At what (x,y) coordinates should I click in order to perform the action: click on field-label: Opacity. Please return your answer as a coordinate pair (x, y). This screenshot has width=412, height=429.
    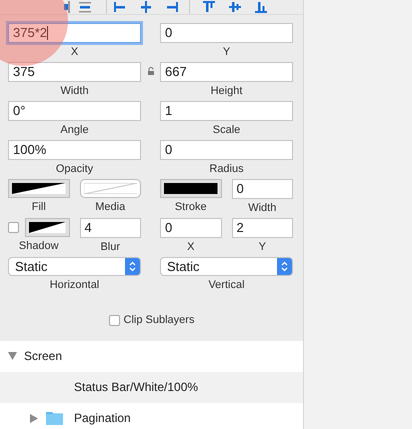
    Looking at the image, I should click on (75, 169).